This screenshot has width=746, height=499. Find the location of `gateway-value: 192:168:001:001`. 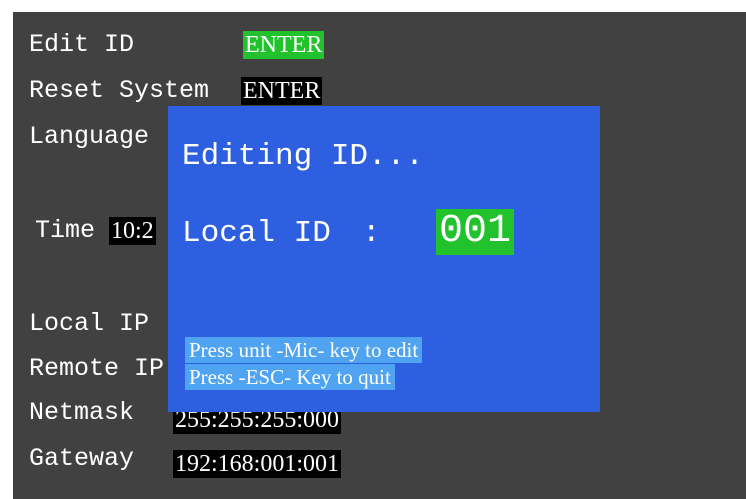

gateway-value: 192:168:001:001 is located at coordinates (257, 464).